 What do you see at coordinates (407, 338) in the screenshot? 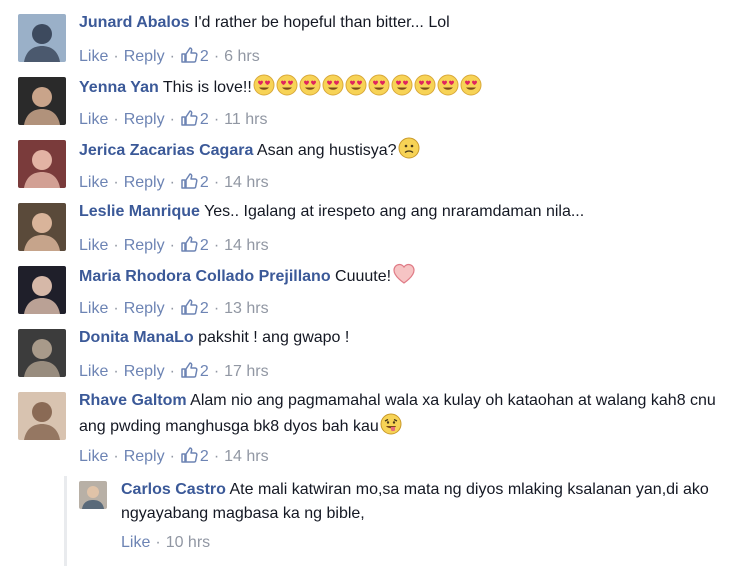
I see `comment-body: Donita ManaLo pakshit ! ang gwapo !` at bounding box center [407, 338].